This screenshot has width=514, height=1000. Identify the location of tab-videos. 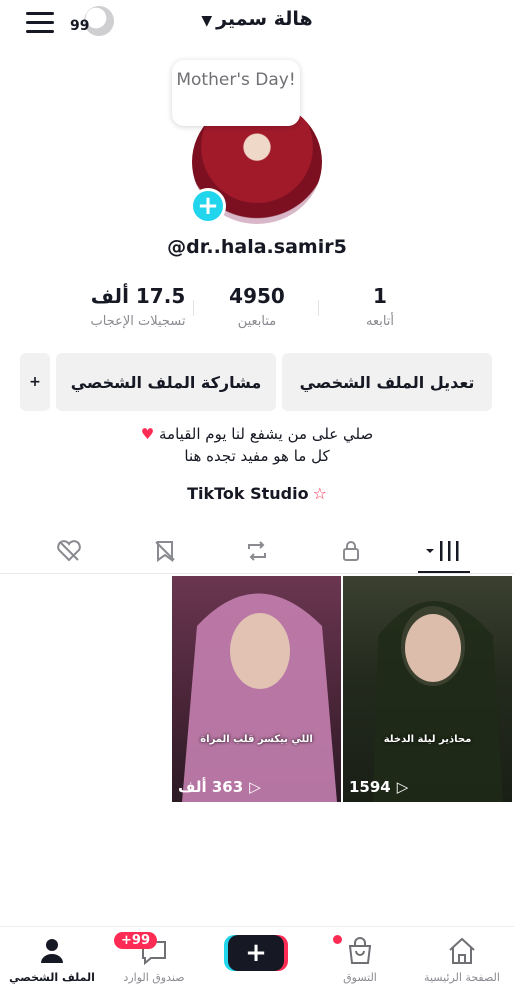
(443, 551).